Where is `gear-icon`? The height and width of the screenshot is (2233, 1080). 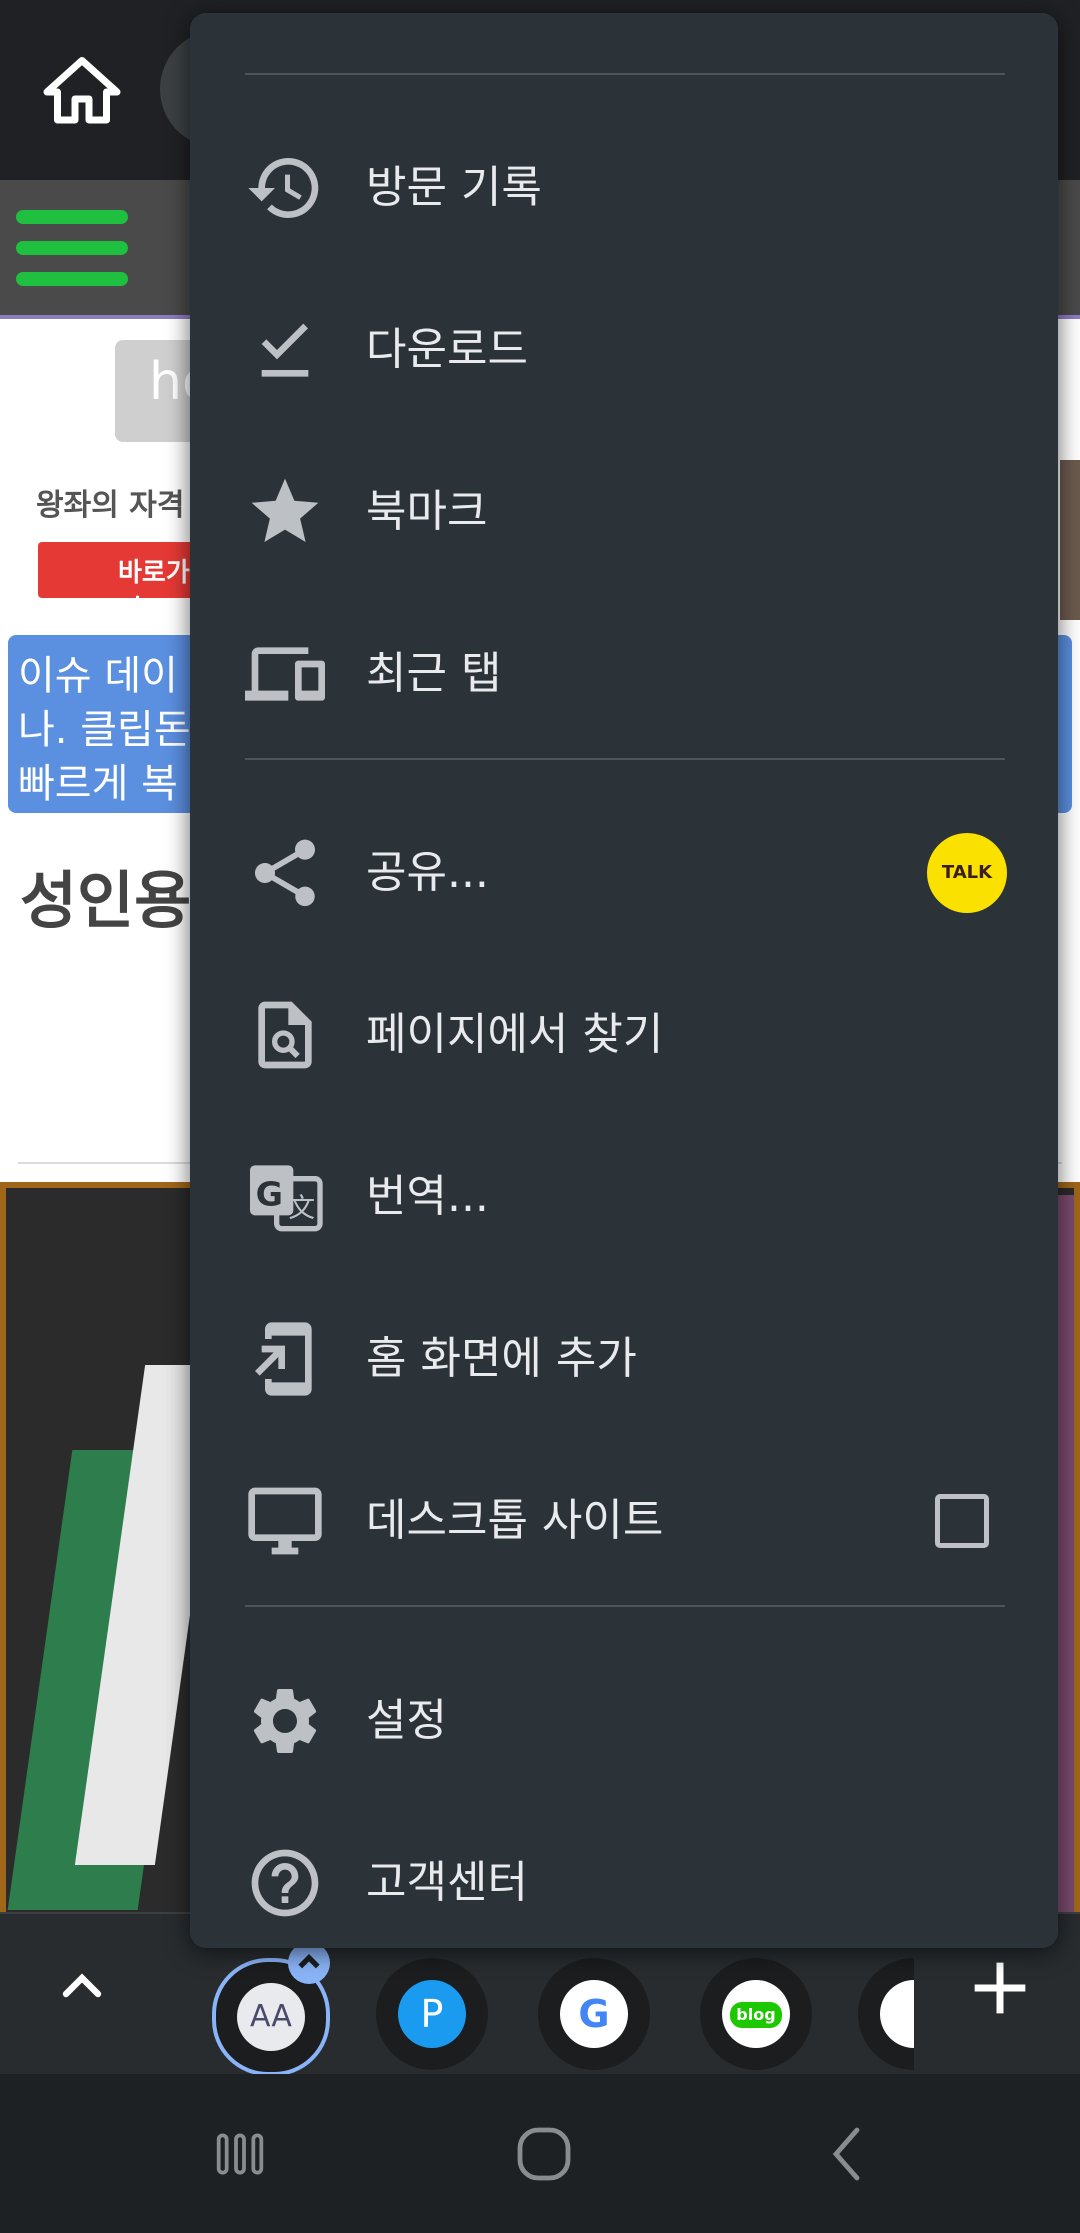
gear-icon is located at coordinates (285, 1721).